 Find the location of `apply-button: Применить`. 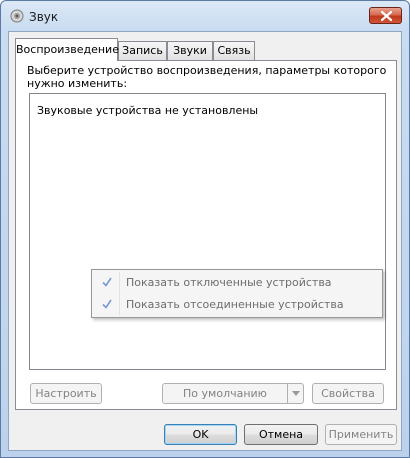

apply-button: Применить is located at coordinates (361, 434).